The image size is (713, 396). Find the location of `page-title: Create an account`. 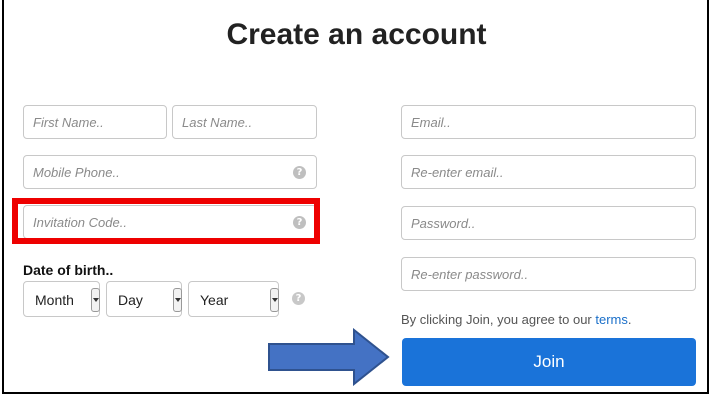

page-title: Create an account is located at coordinates (356, 34).